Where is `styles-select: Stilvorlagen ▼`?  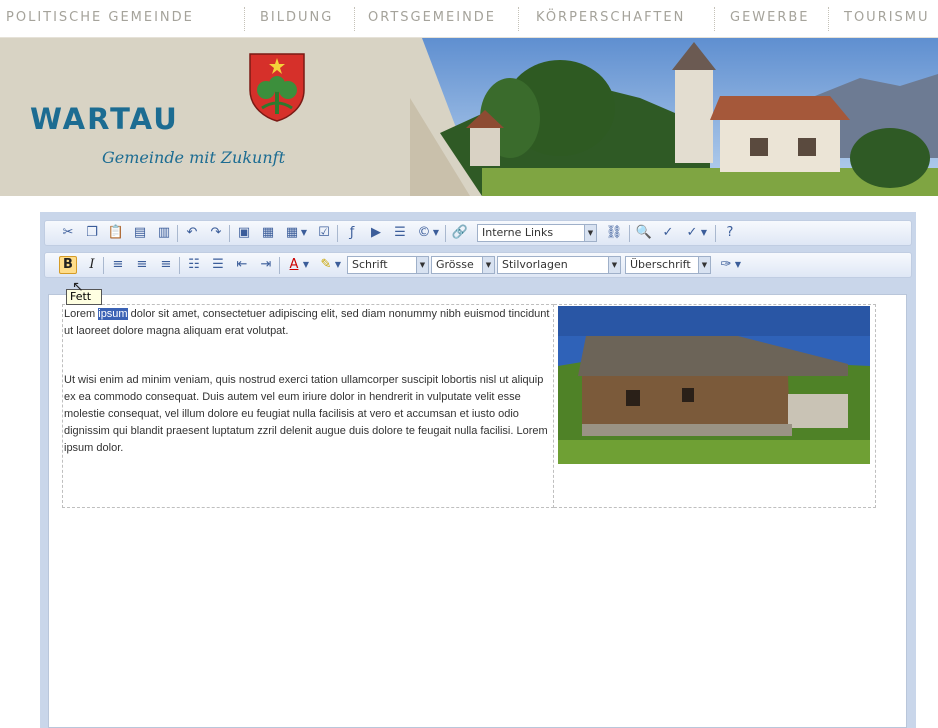 styles-select: Stilvorlagen ▼ is located at coordinates (559, 265).